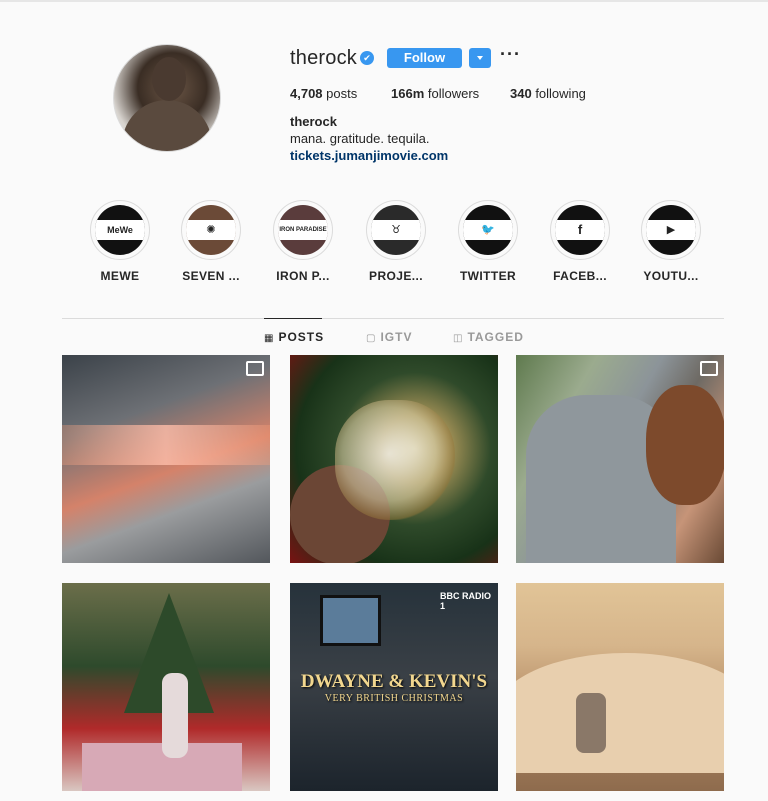 Image resolution: width=768 pixels, height=801 pixels. I want to click on profile-username: therock, so click(323, 58).